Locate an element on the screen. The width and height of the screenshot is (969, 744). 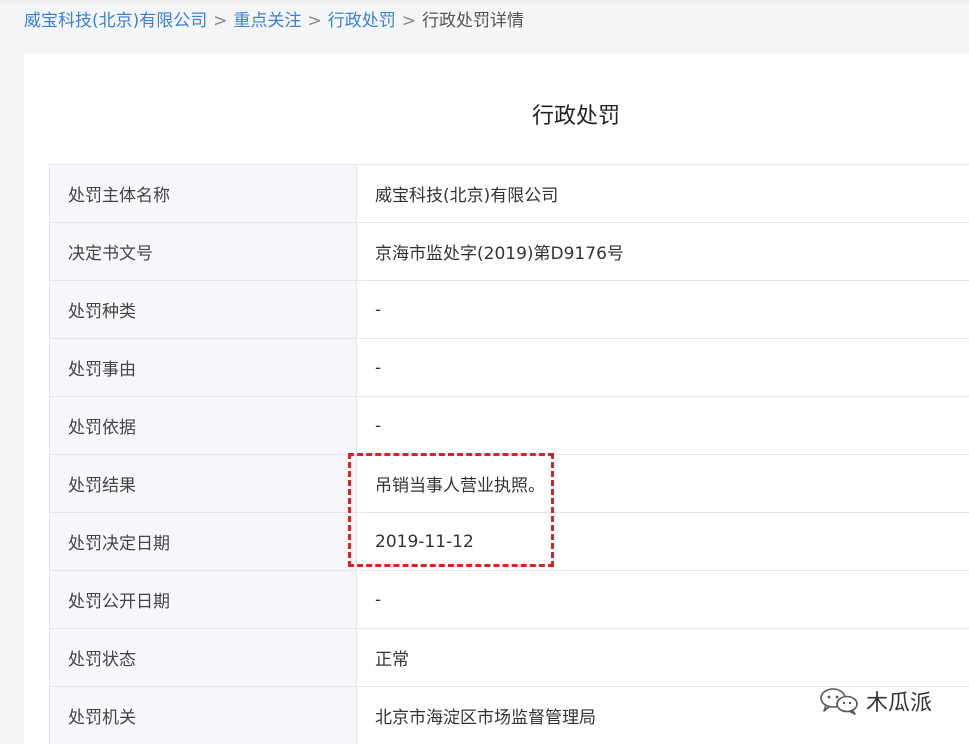
table-row: 决定书文号 京海市监处字(2019)第D9176号 is located at coordinates (509, 251).